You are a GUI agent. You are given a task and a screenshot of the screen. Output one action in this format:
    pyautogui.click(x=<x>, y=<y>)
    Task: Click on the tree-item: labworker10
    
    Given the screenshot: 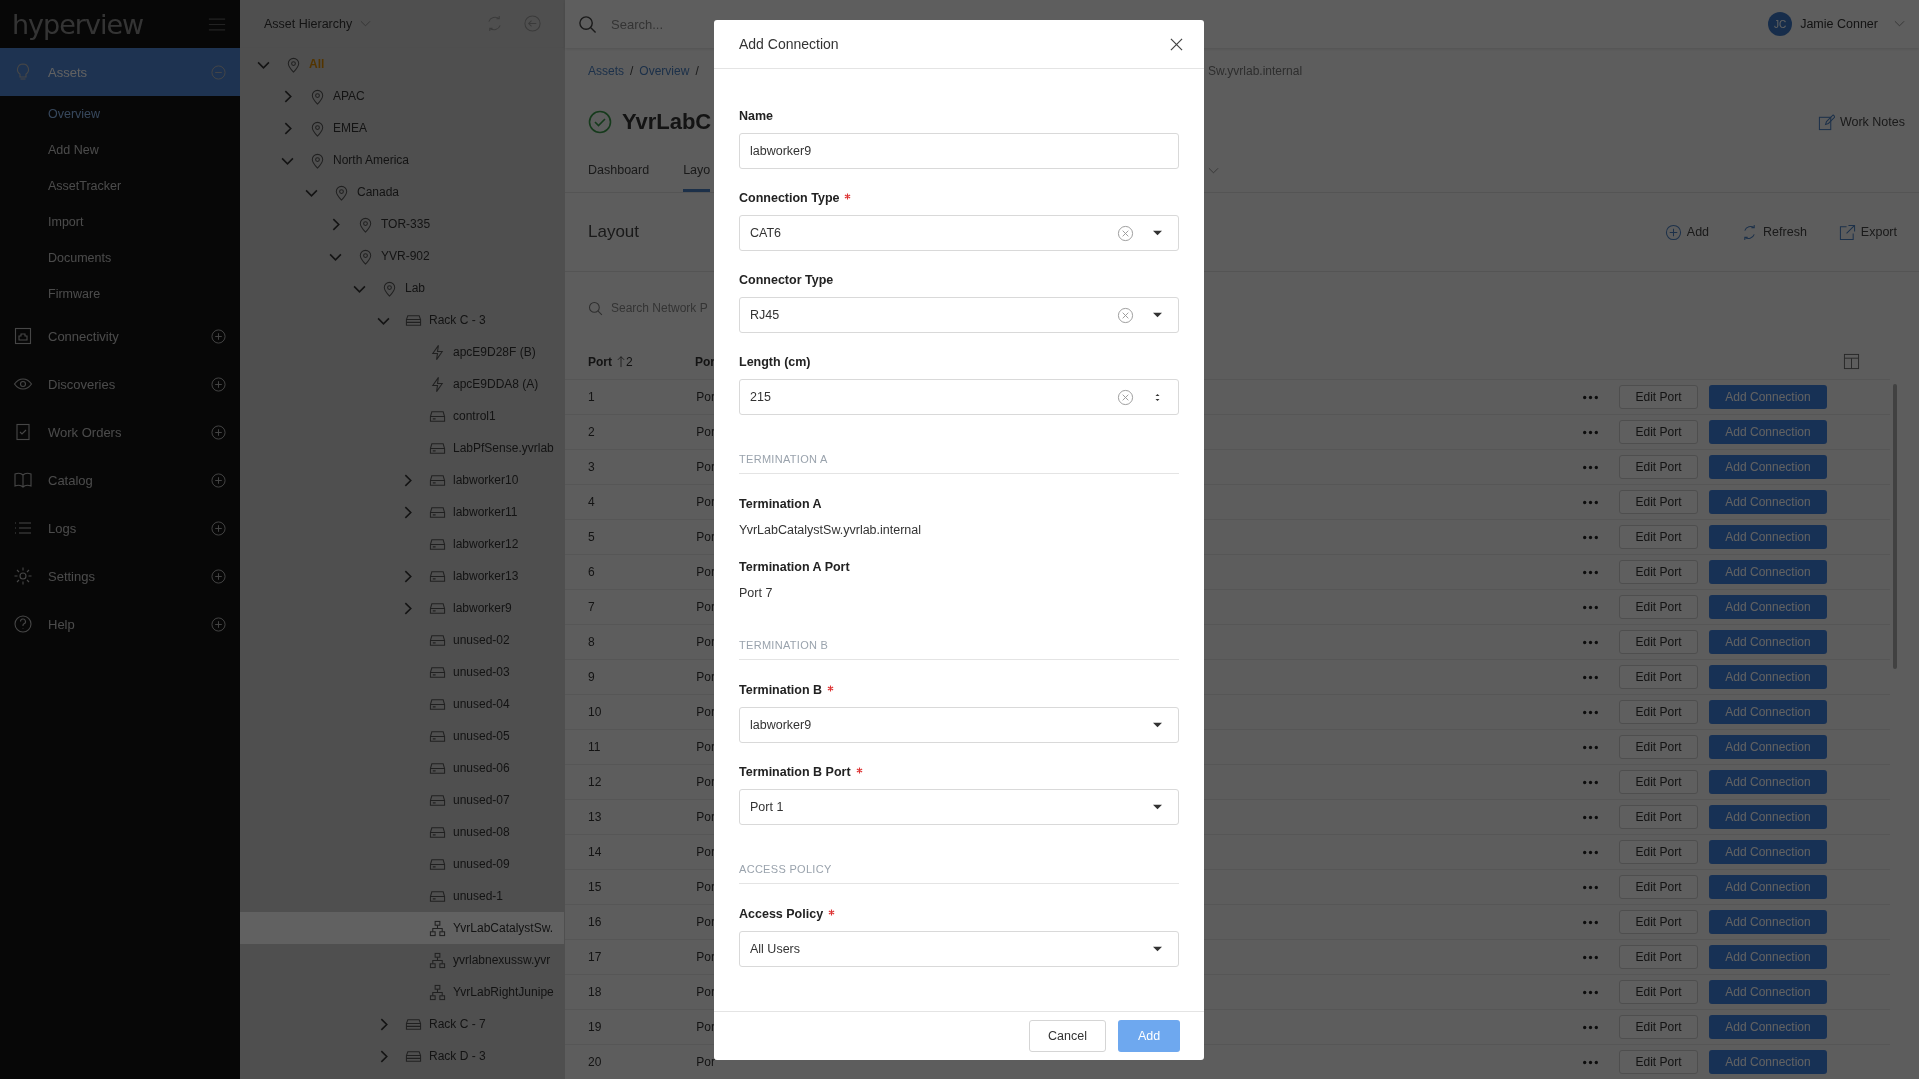 What is the action you would take?
    pyautogui.click(x=402, y=480)
    